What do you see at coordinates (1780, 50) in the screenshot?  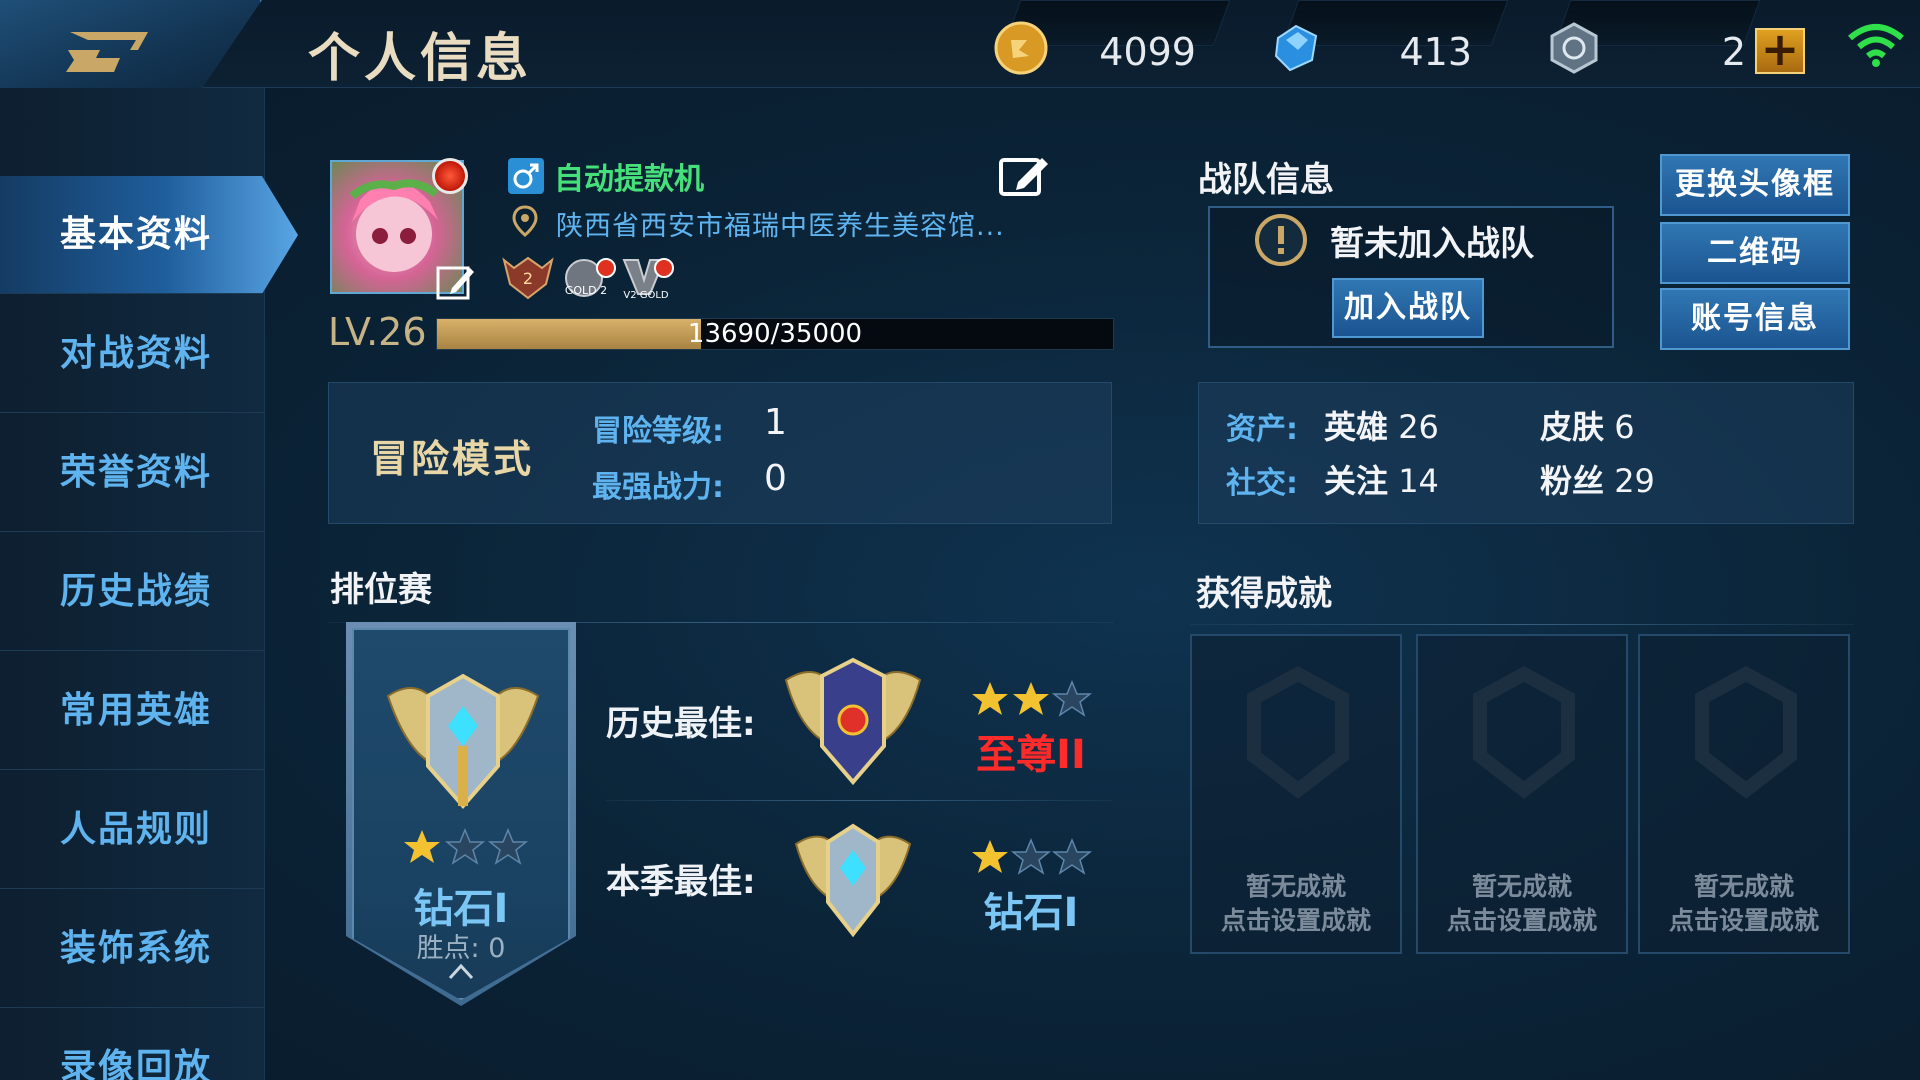 I see `recharge-plus-button: +` at bounding box center [1780, 50].